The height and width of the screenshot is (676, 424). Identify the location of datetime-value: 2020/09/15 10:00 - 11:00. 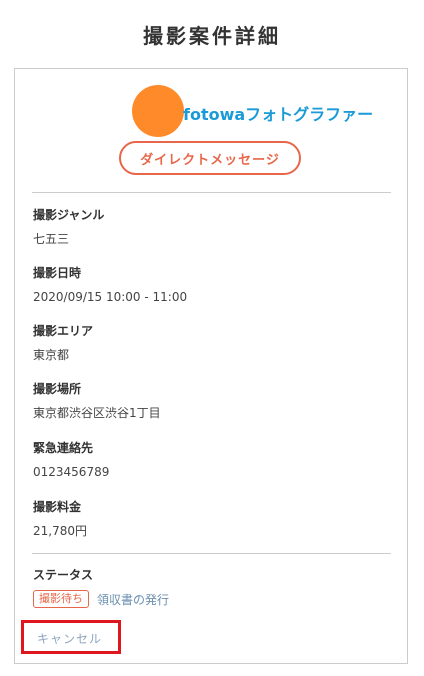
(110, 297).